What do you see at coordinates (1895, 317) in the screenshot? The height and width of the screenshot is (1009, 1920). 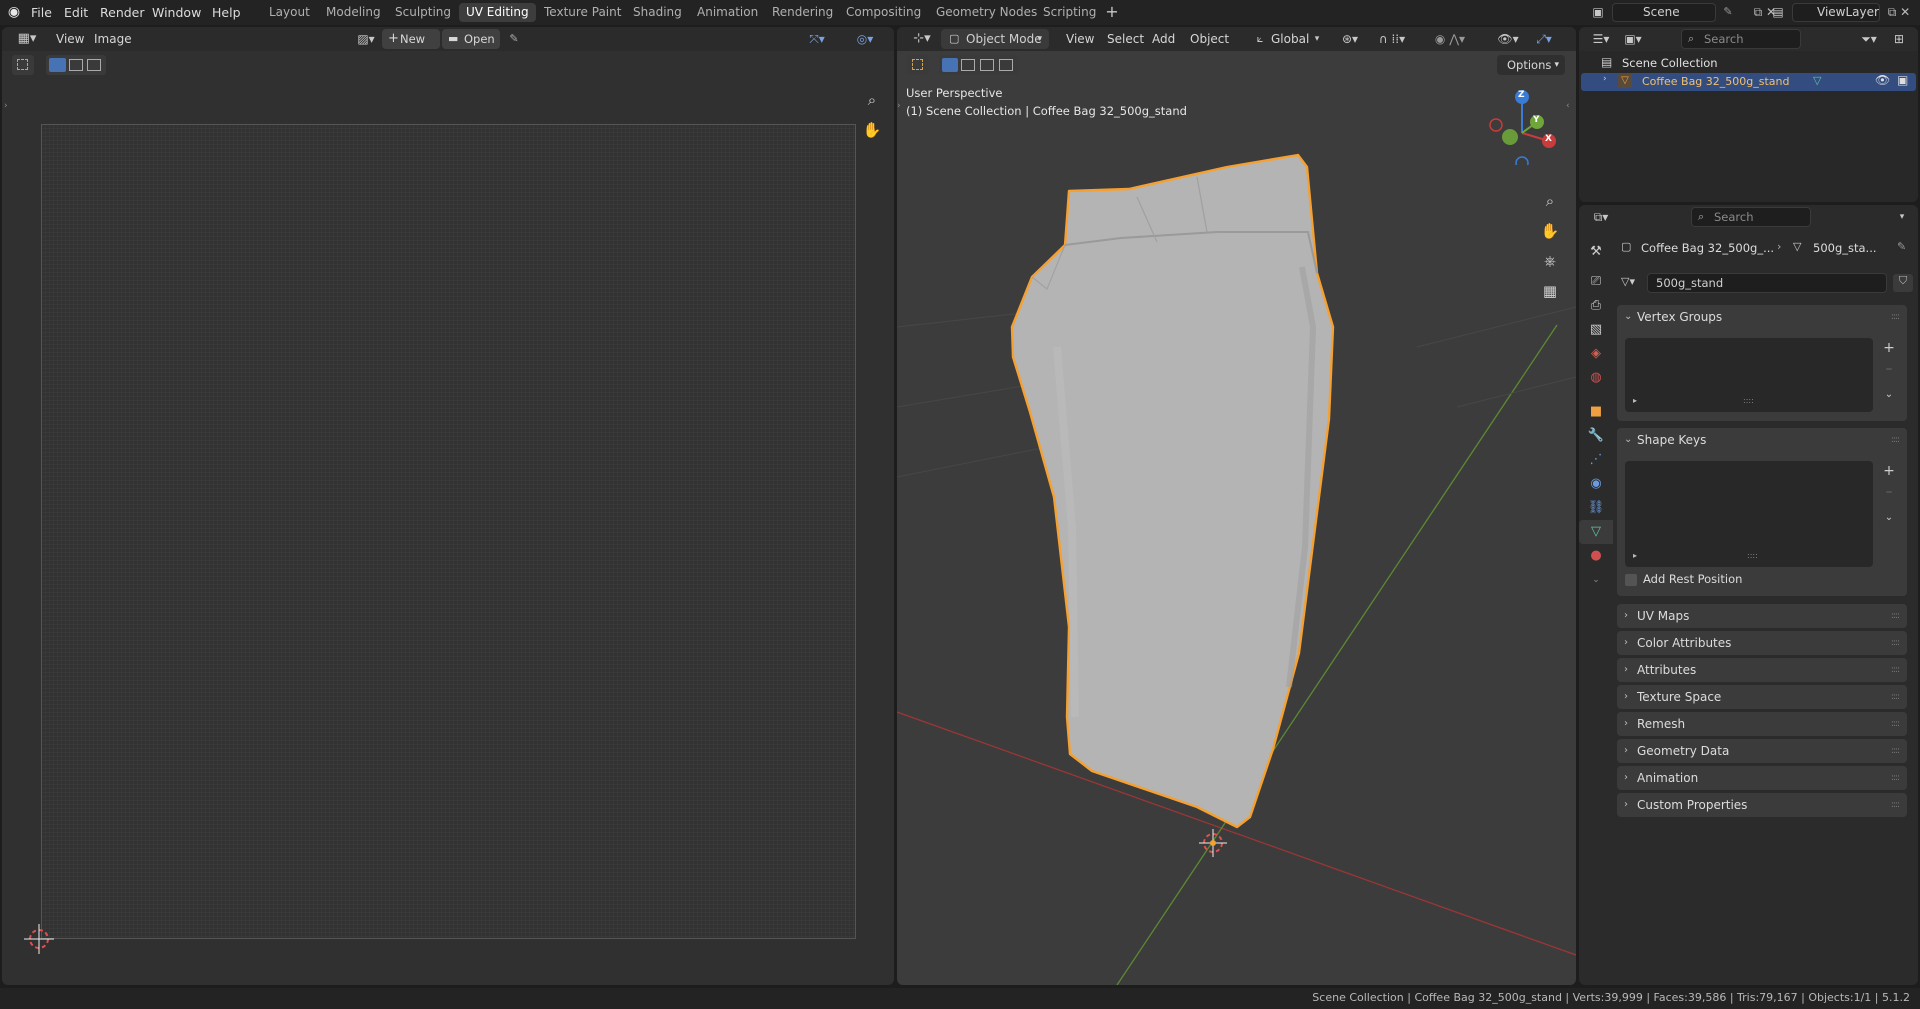 I see `vertex-groups-grip-icon: ::::` at bounding box center [1895, 317].